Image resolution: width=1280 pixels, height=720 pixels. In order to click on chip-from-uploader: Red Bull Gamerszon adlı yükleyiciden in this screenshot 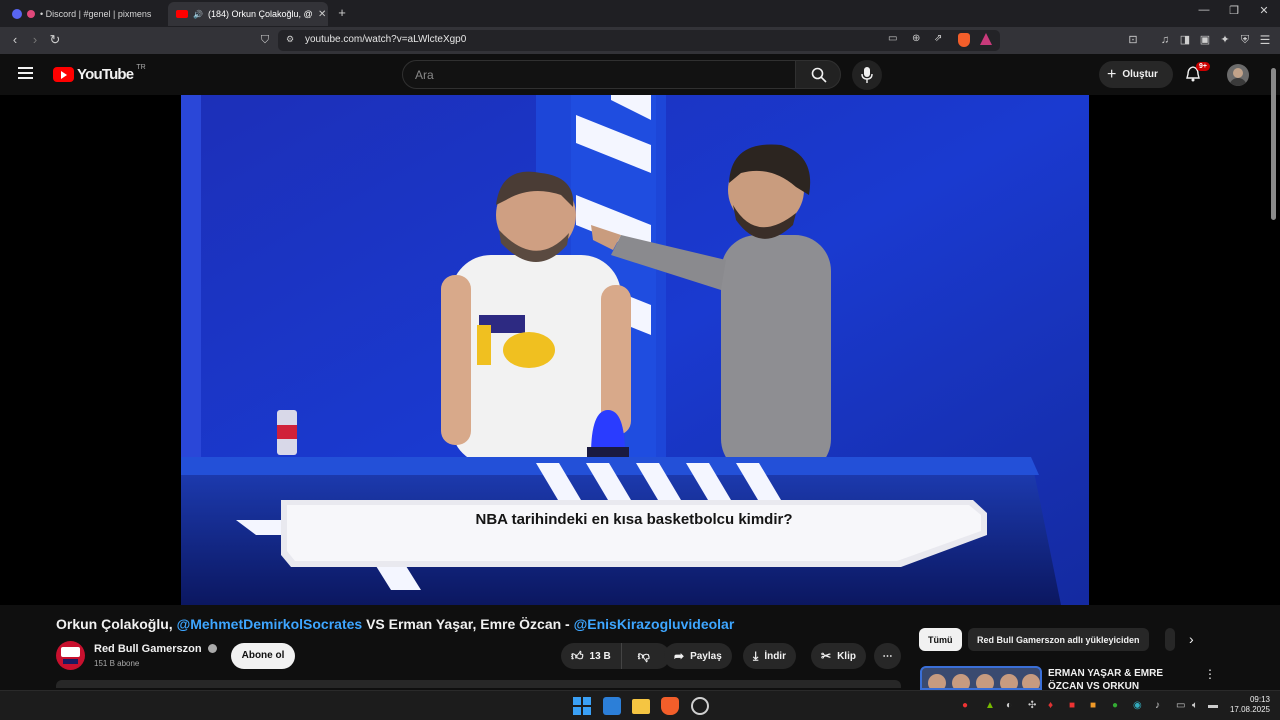, I will do `click(1058, 639)`.